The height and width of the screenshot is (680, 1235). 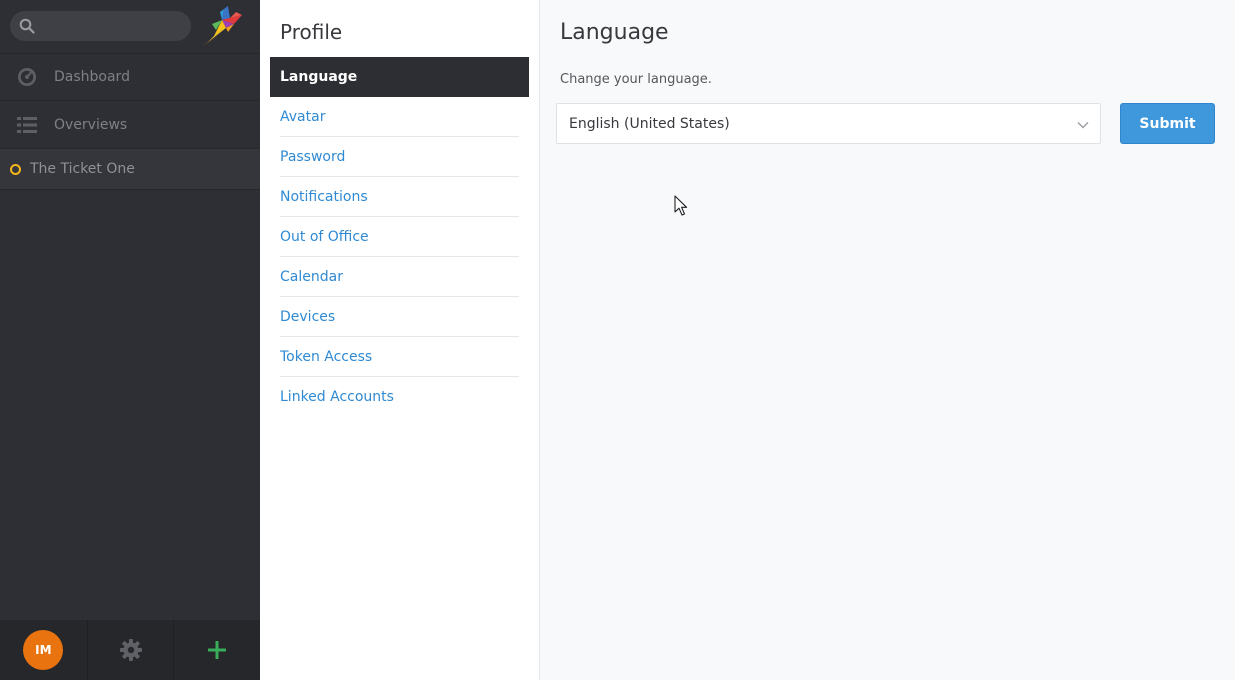 I want to click on sidebar-header, so click(x=130, y=27).